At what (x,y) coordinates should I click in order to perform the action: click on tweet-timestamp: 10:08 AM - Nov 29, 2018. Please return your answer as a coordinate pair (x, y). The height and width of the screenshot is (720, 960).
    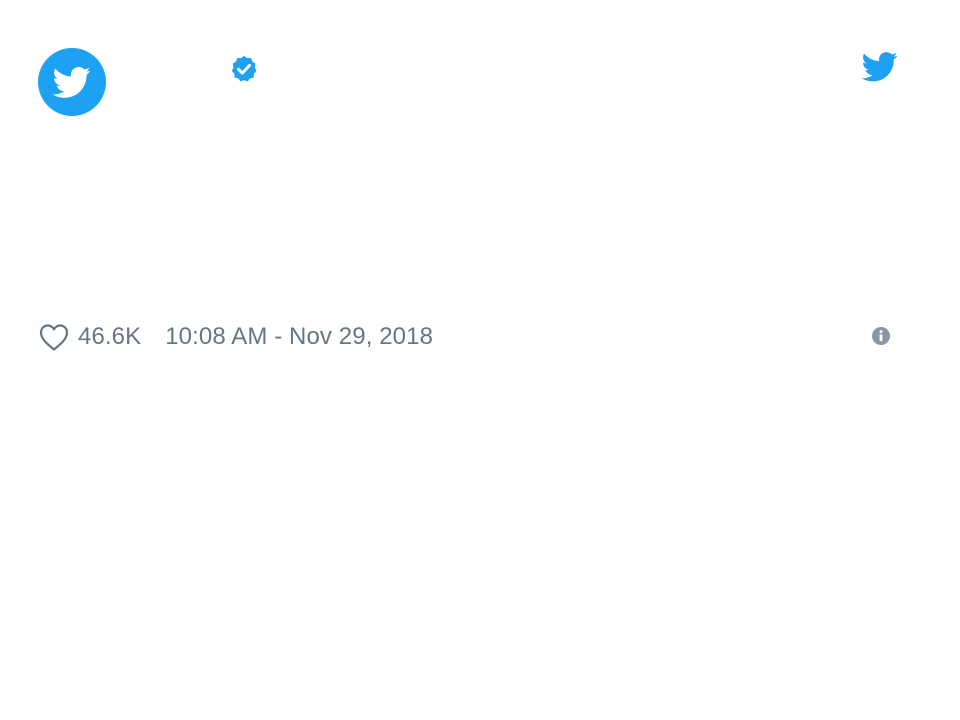
    Looking at the image, I should click on (299, 337).